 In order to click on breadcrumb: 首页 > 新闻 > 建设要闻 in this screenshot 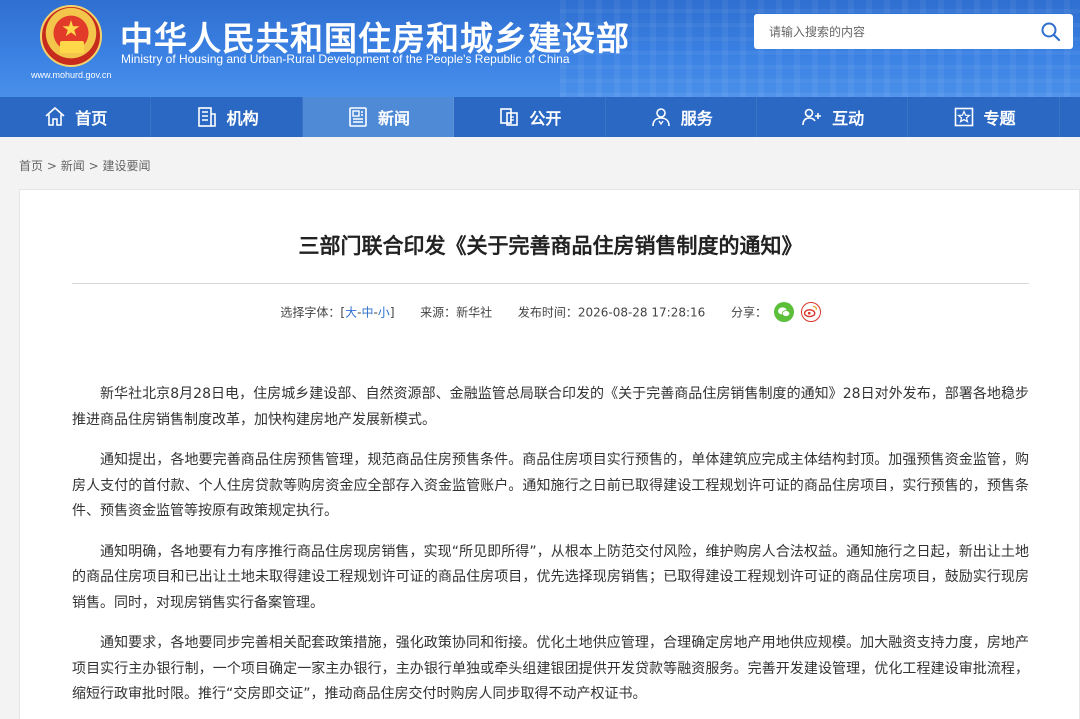, I will do `click(84, 165)`.